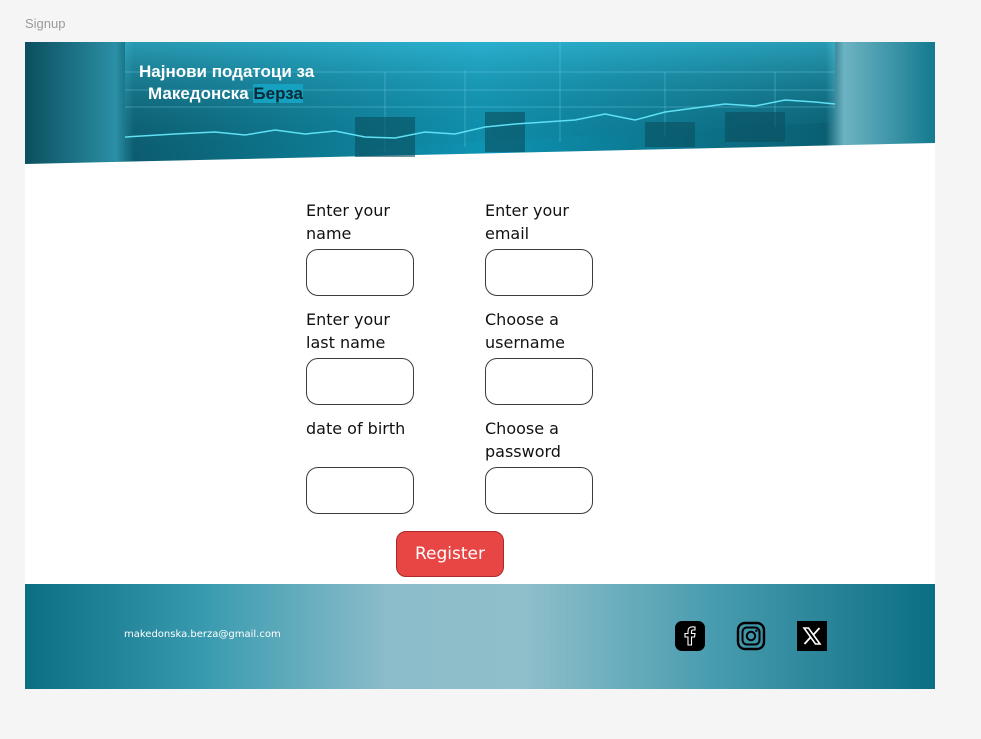 Image resolution: width=981 pixels, height=739 pixels. Describe the element at coordinates (539, 490) in the screenshot. I see `password-input` at that location.